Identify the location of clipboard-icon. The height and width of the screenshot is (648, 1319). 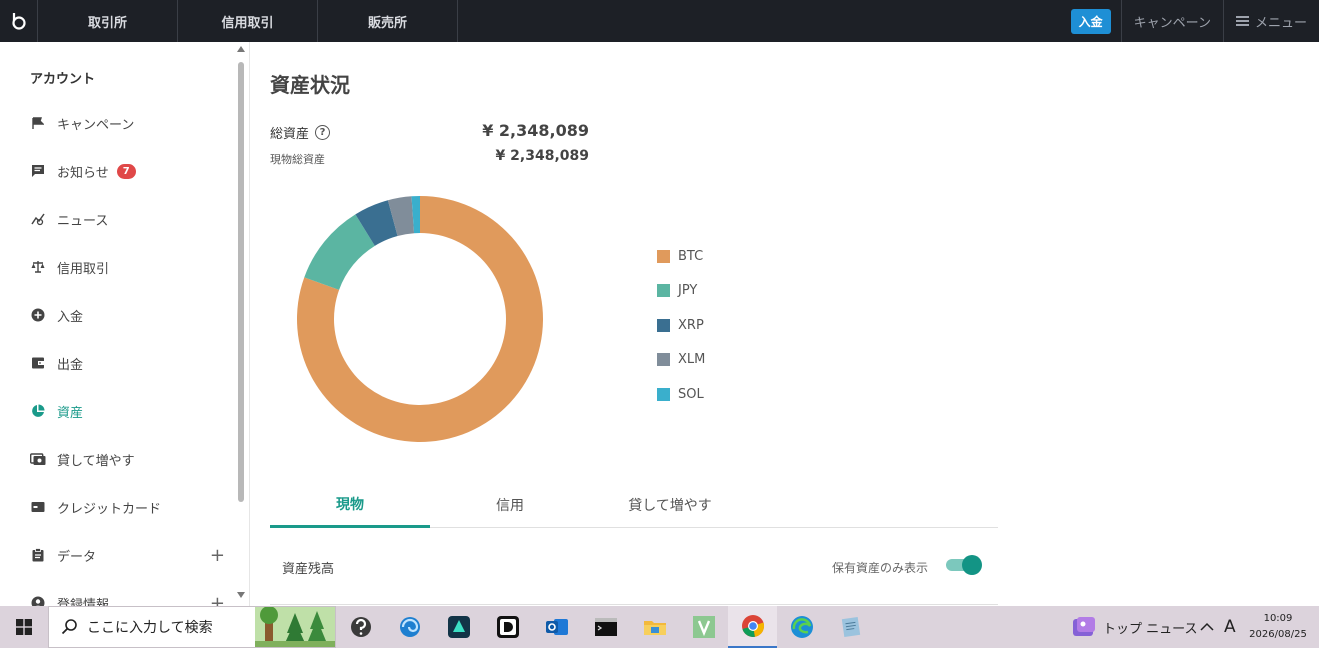
(38, 555).